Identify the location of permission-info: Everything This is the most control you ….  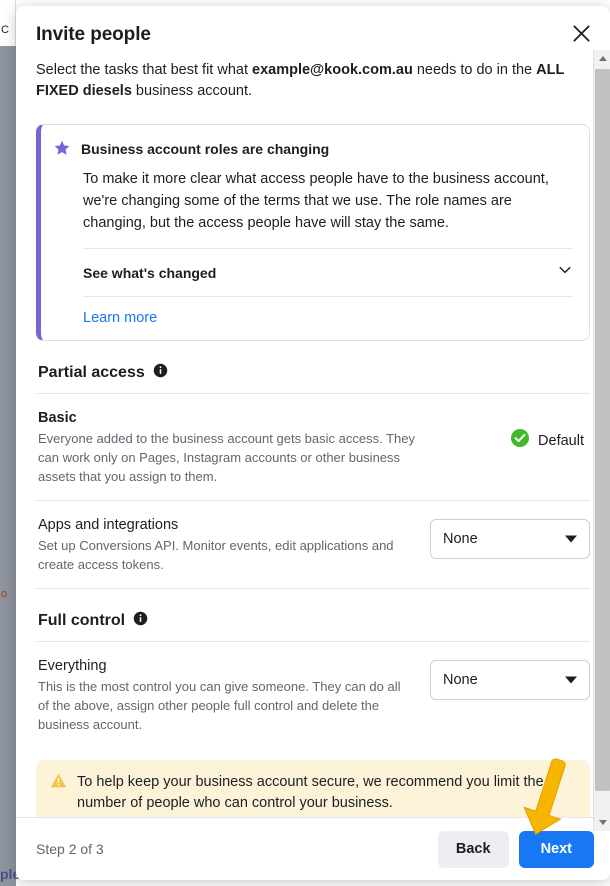
(226, 695).